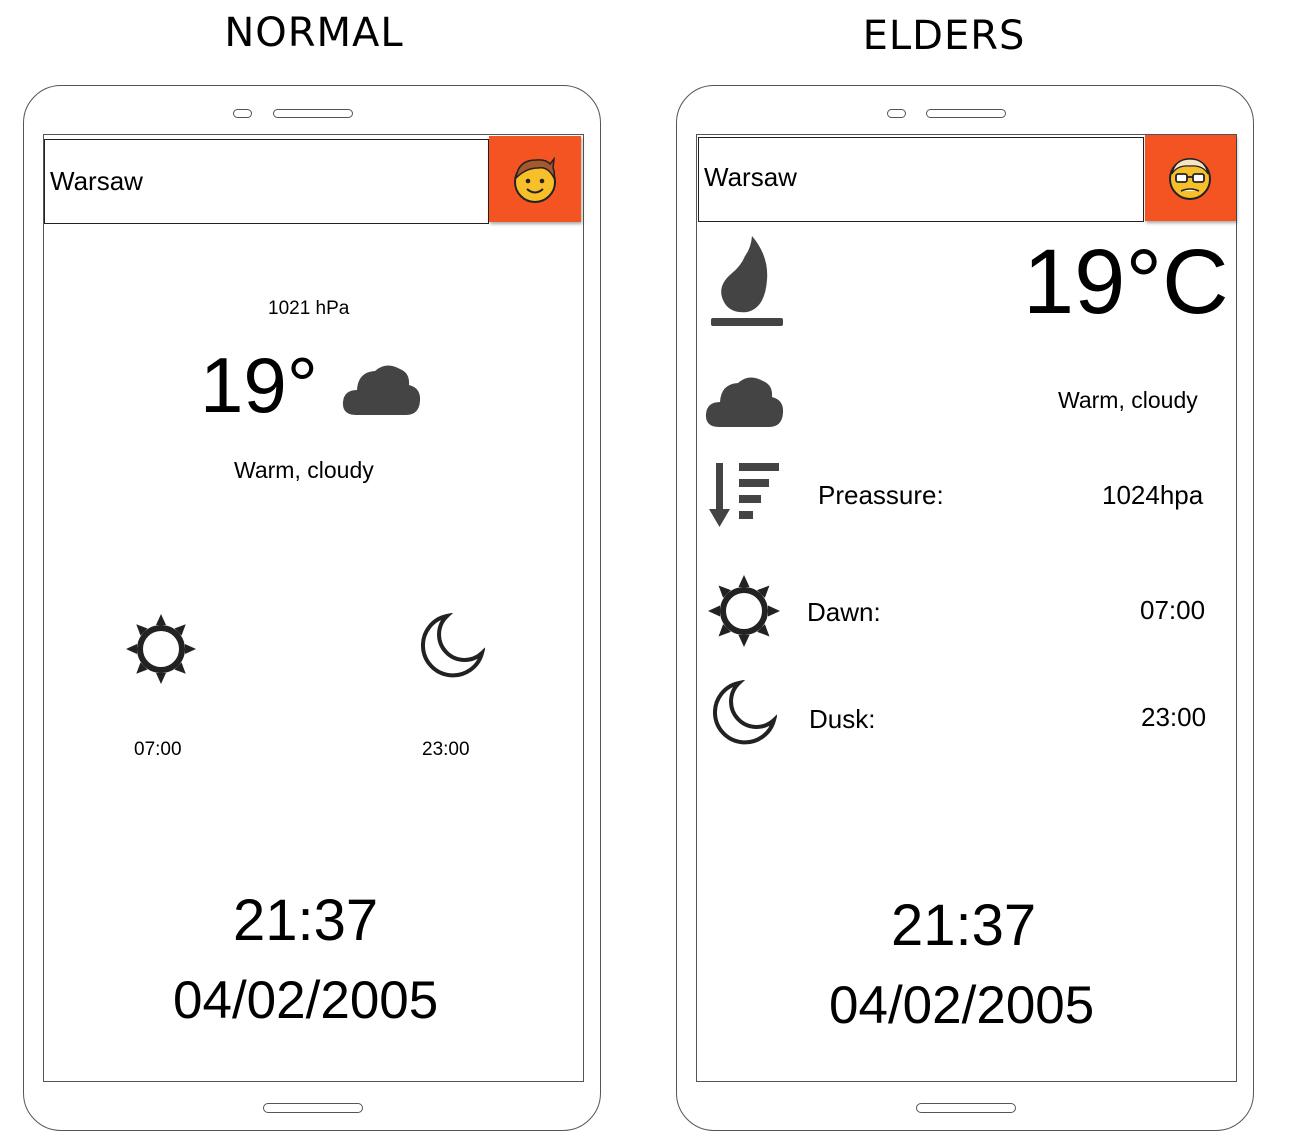 This screenshot has width=1290, height=1148. Describe the element at coordinates (1174, 717) in the screenshot. I see `dusk-value: 23:00` at that location.